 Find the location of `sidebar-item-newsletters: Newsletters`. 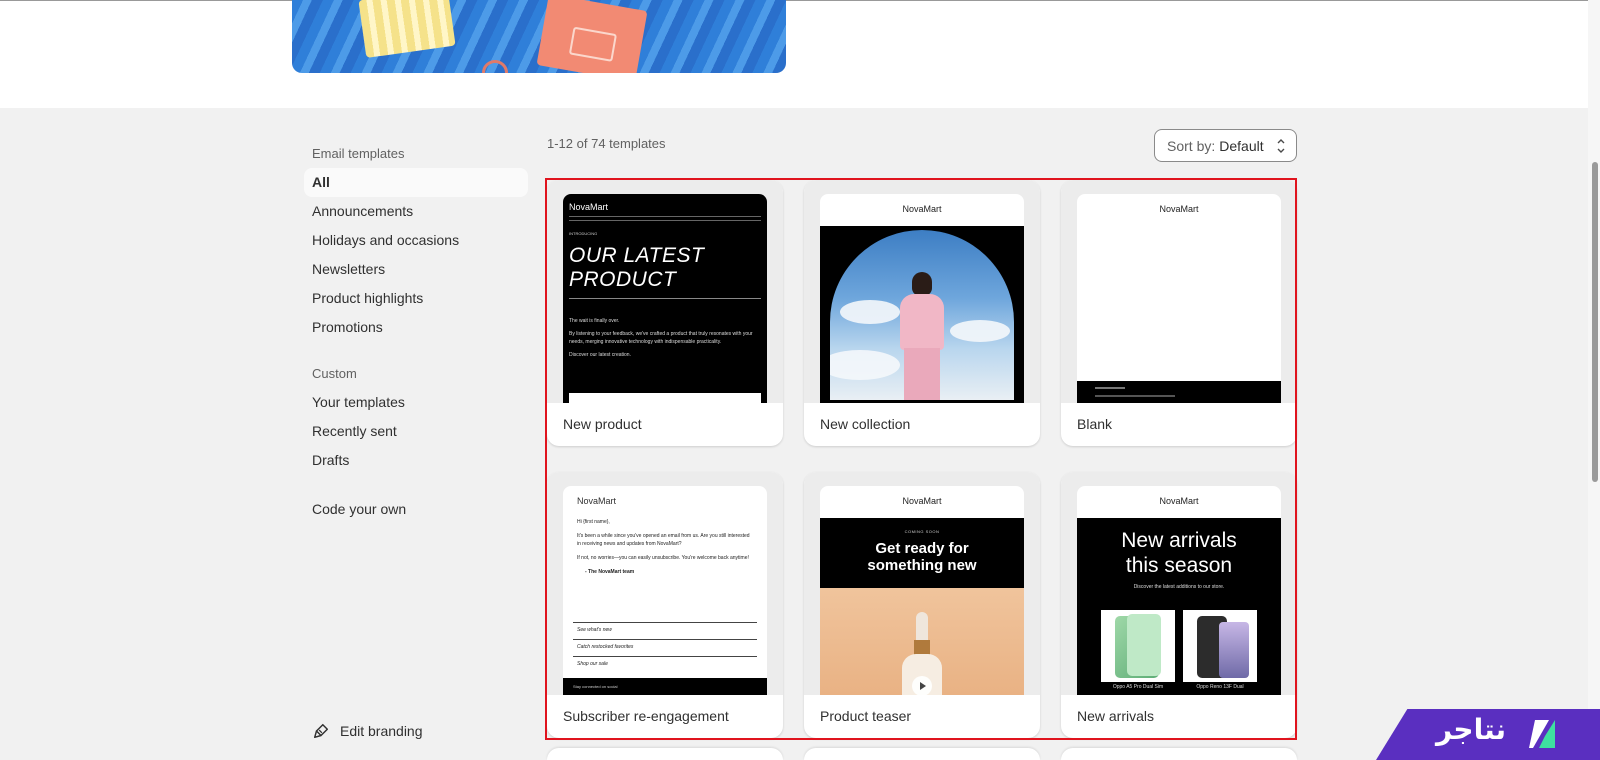

sidebar-item-newsletters: Newsletters is located at coordinates (416, 269).